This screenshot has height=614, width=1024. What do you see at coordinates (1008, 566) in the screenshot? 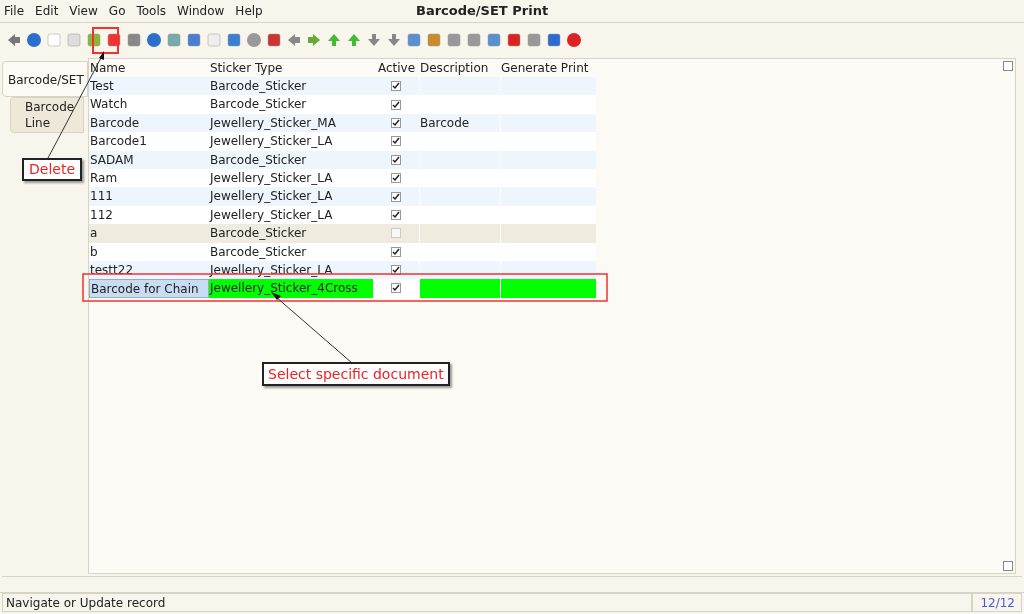
I see `dropdown-button` at bounding box center [1008, 566].